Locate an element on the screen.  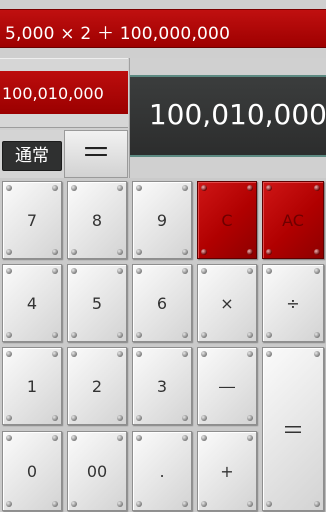
key-00: 00 is located at coordinates (97, 471).